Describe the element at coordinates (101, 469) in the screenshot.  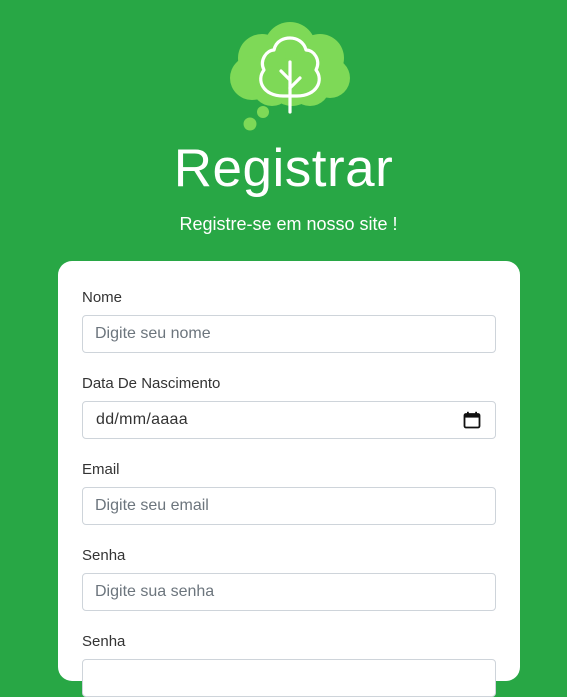
I see `email-label: Email` at that location.